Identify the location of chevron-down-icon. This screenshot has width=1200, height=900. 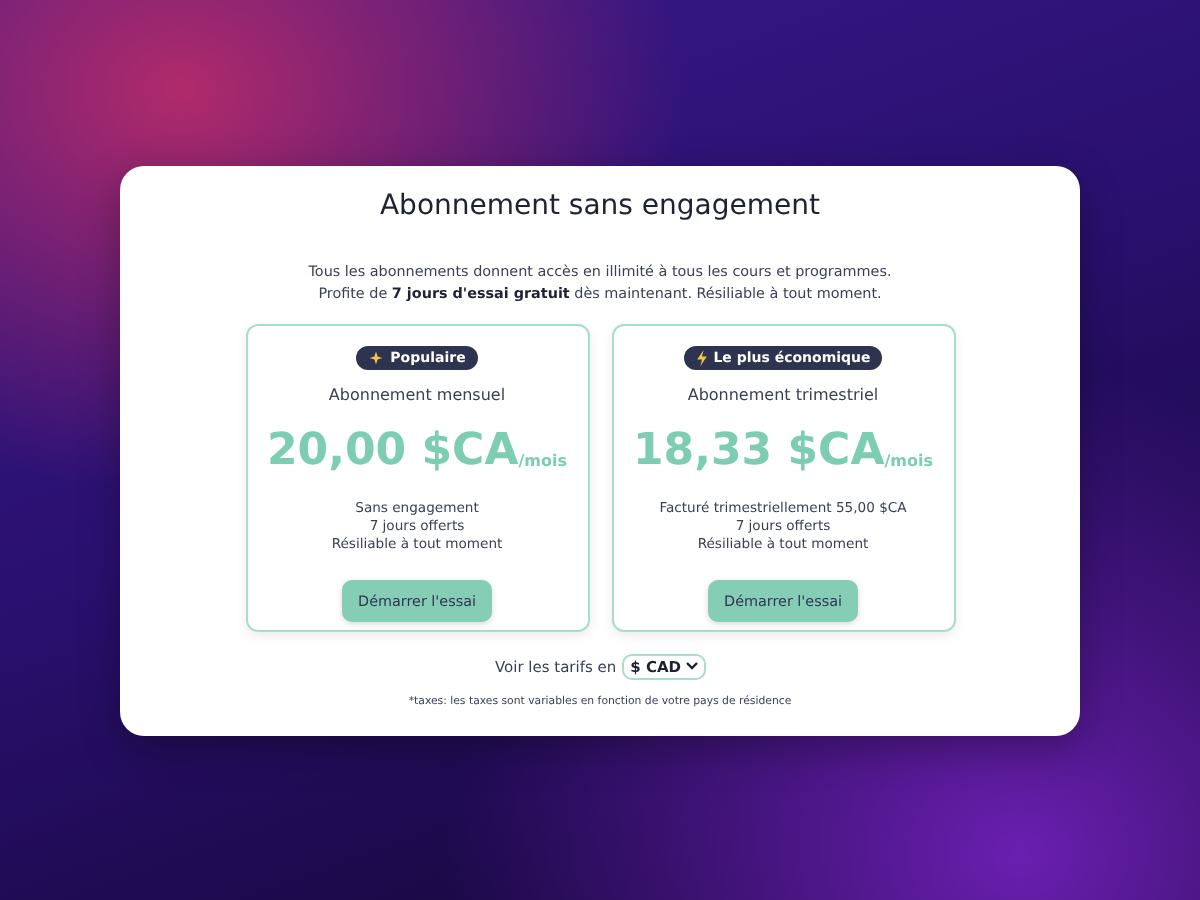
(691, 666).